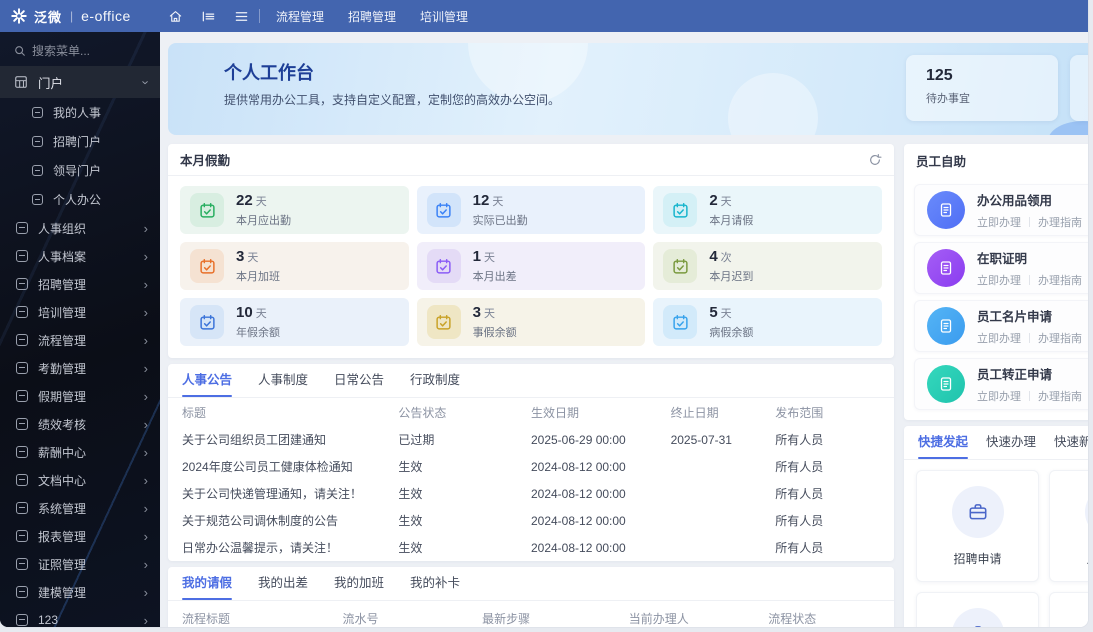 The height and width of the screenshot is (632, 1093). Describe the element at coordinates (80, 616) in the screenshot. I see `sidebar-item: 123 ›` at that location.